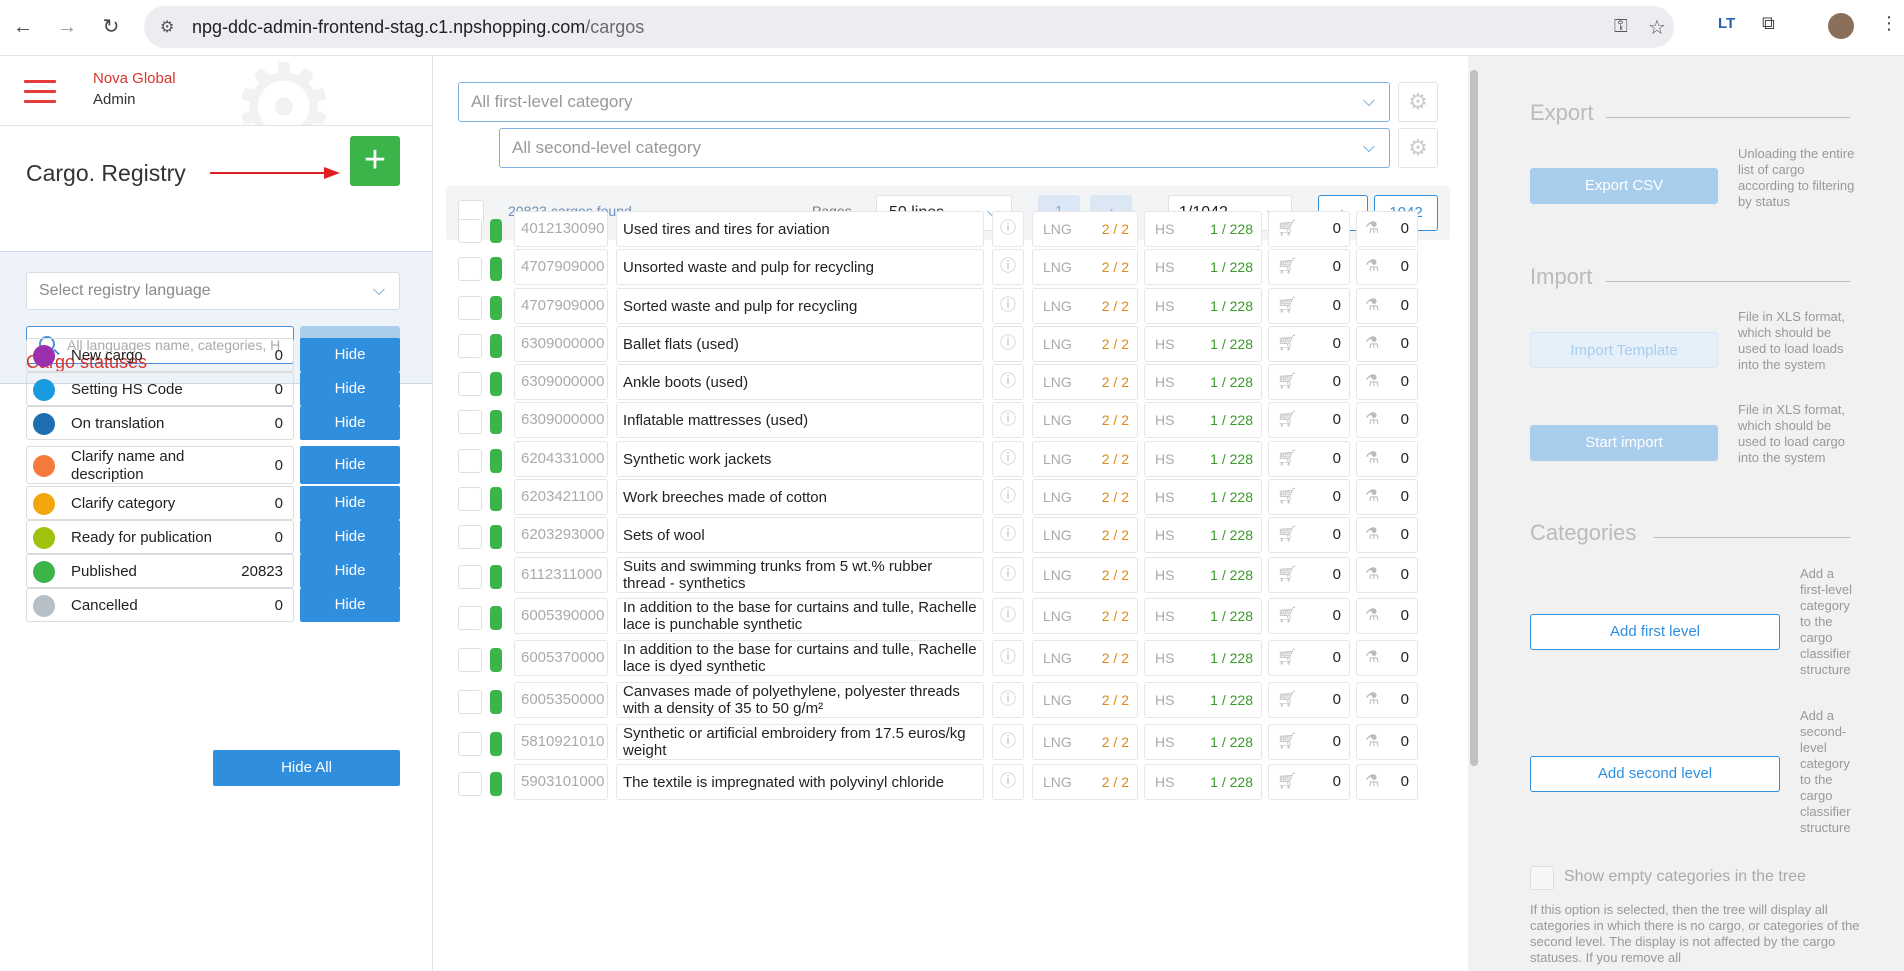  What do you see at coordinates (1418, 102) in the screenshot?
I see `first-level-settings-gear-icon: ⚙` at bounding box center [1418, 102].